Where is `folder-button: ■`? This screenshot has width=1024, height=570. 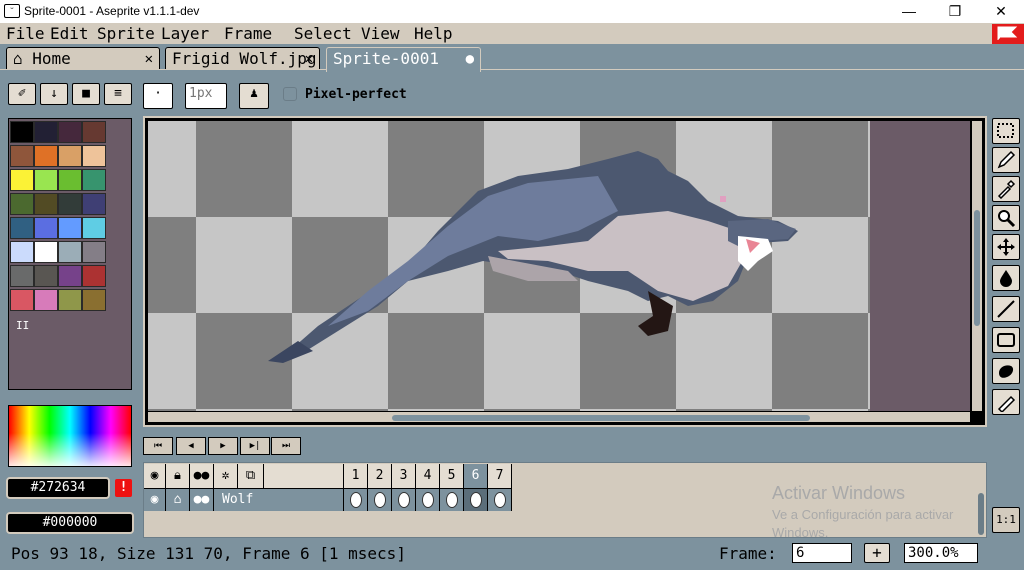
folder-button: ■ is located at coordinates (86, 94).